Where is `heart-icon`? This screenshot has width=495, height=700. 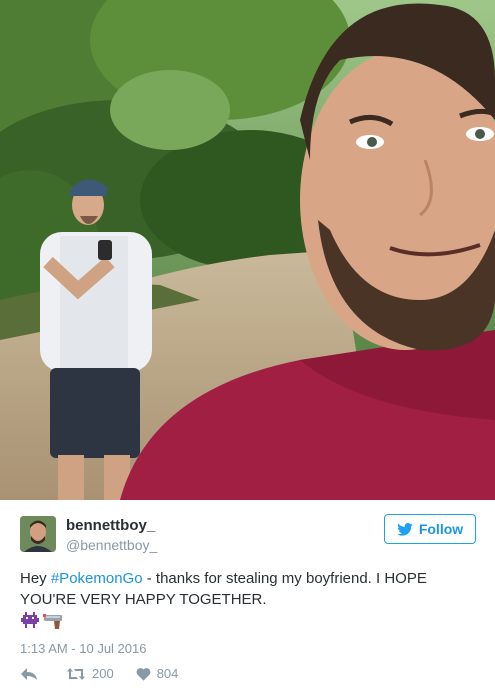
heart-icon is located at coordinates (143, 674).